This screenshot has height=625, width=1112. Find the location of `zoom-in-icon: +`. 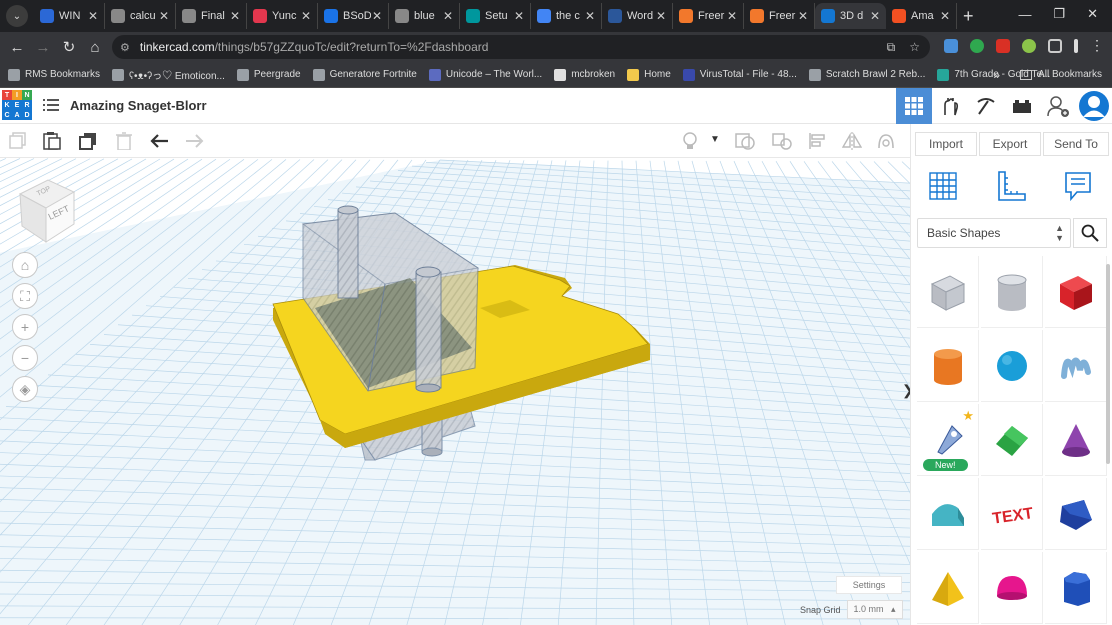

zoom-in-icon: + is located at coordinates (25, 327).